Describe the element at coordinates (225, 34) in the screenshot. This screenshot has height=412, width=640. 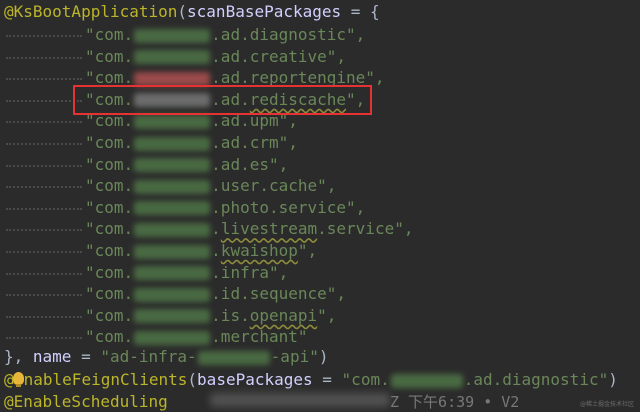
I see `package-line: "com. .ad.diagnostic",` at that location.